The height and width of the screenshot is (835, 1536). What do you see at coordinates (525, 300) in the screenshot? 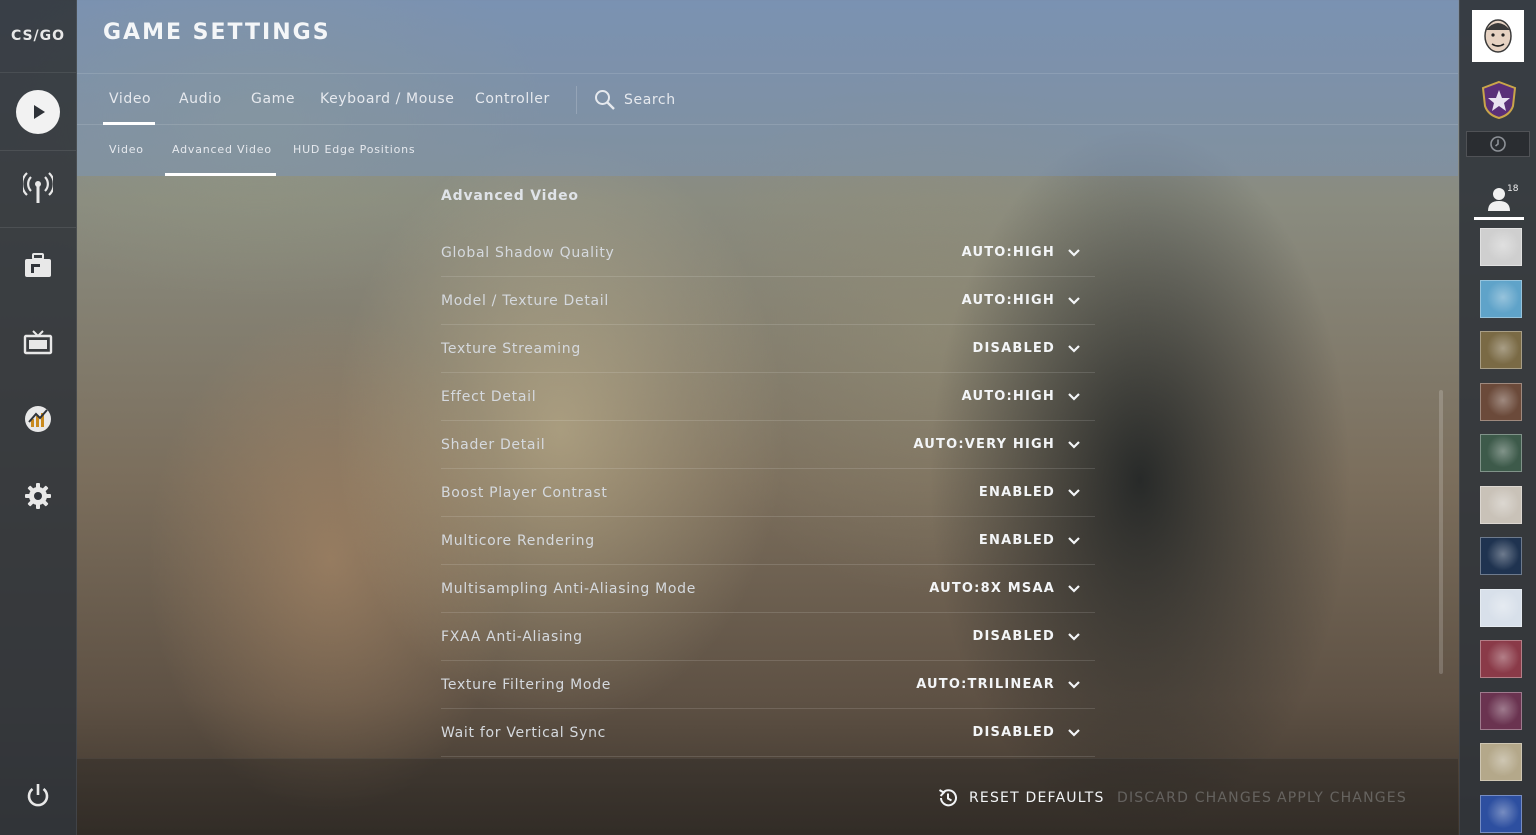
I see `setting-label: Model / Texture Detail` at bounding box center [525, 300].